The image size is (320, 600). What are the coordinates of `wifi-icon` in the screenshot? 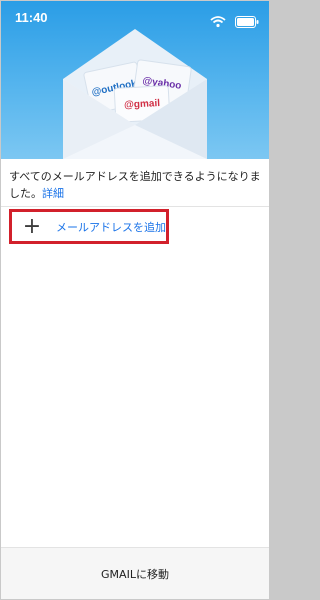 It's located at (218, 21).